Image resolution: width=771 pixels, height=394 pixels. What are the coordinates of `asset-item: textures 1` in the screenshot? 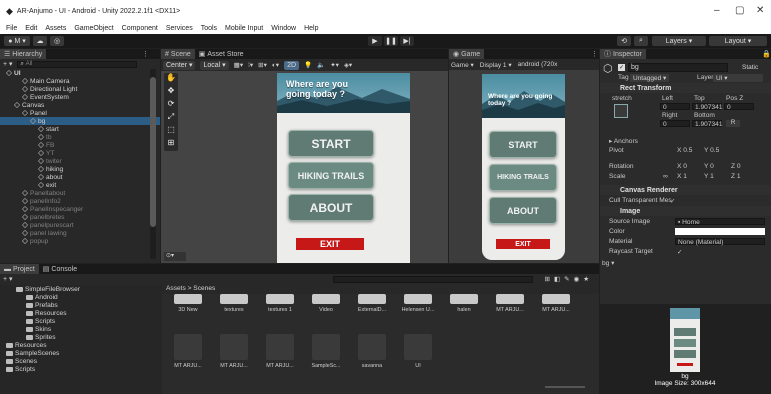 It's located at (280, 303).